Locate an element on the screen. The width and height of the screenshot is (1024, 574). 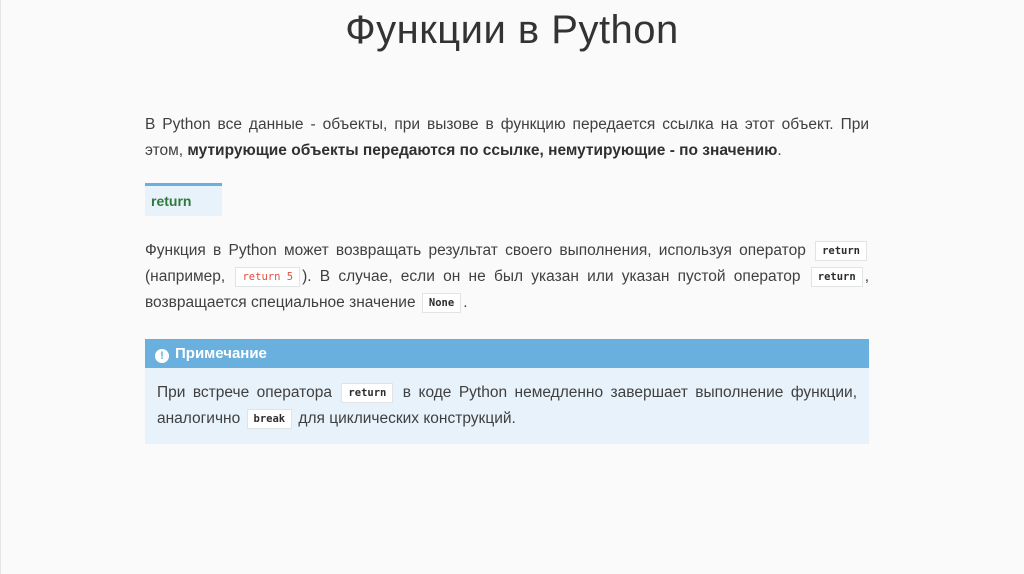
info-icon: ! is located at coordinates (162, 356).